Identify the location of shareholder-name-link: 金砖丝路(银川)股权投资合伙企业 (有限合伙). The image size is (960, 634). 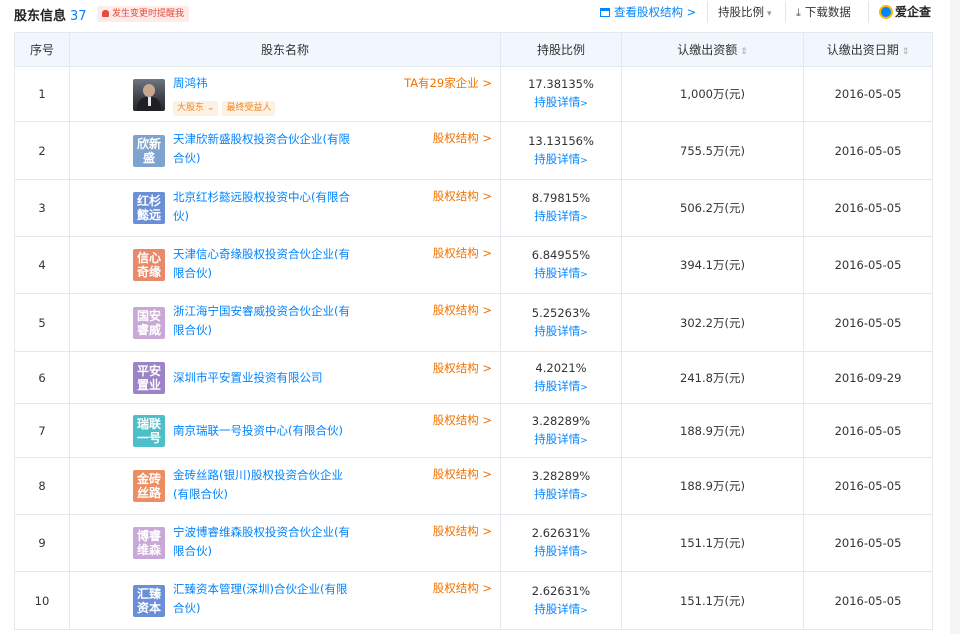
(263, 485).